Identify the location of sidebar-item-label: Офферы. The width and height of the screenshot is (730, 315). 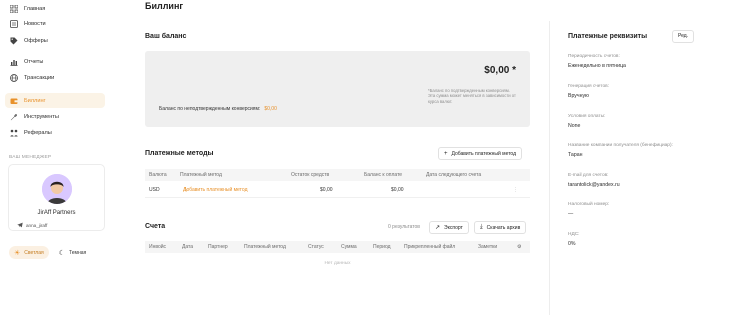
(36, 40).